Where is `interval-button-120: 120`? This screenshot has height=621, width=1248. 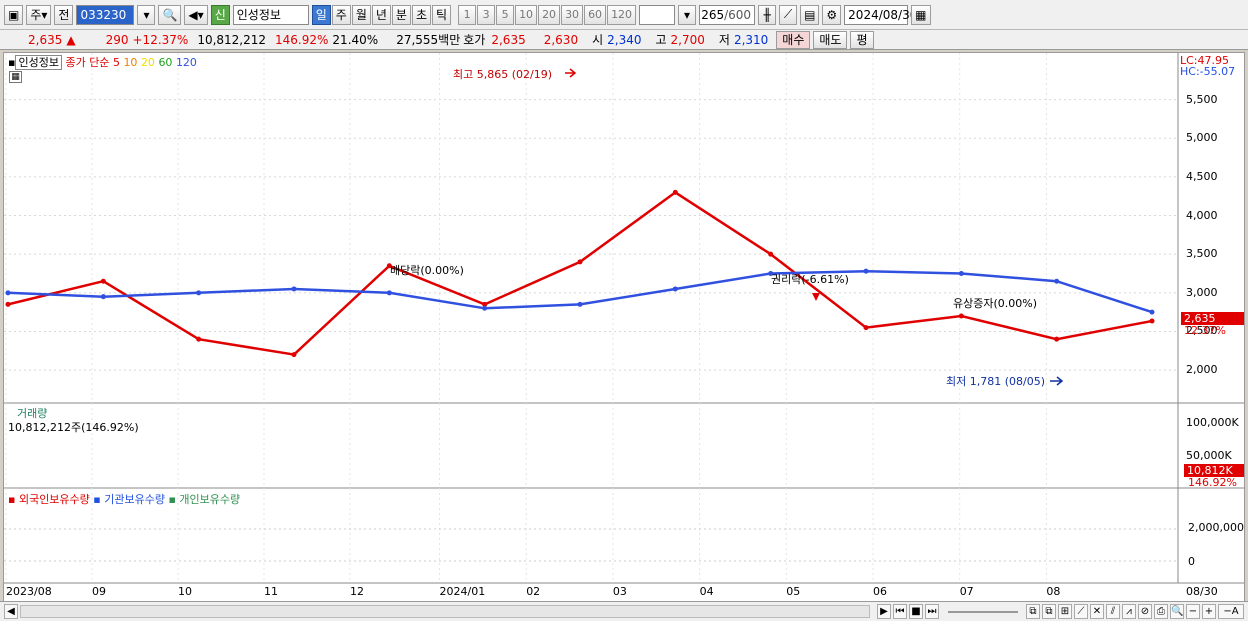
interval-button-120: 120 is located at coordinates (622, 14).